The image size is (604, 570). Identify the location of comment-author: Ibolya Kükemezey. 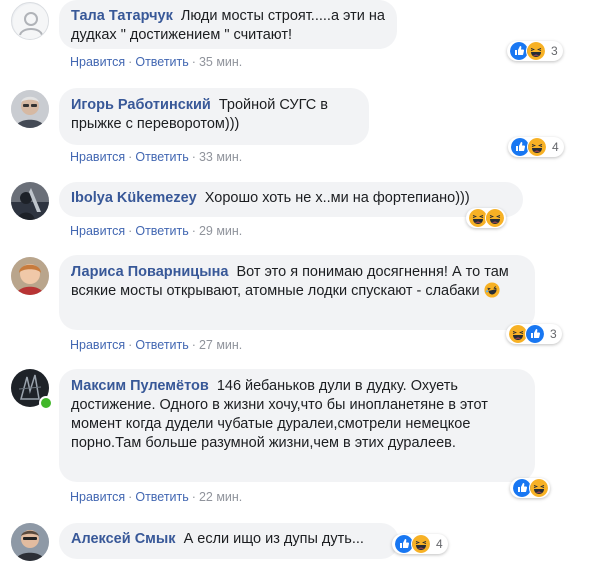
(134, 198).